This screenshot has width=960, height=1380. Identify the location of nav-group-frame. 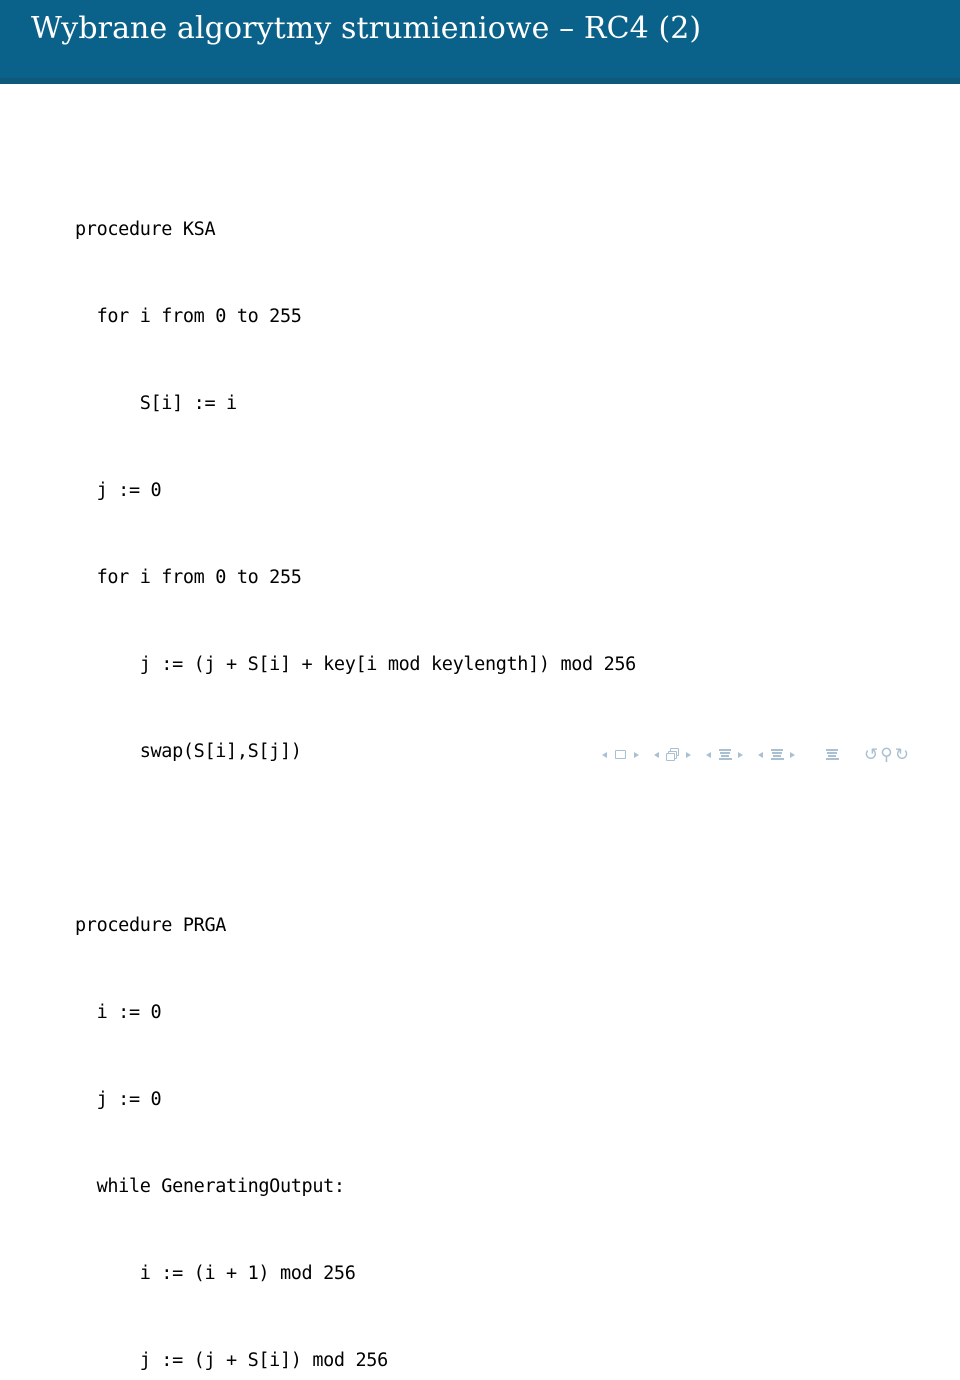
(621, 755).